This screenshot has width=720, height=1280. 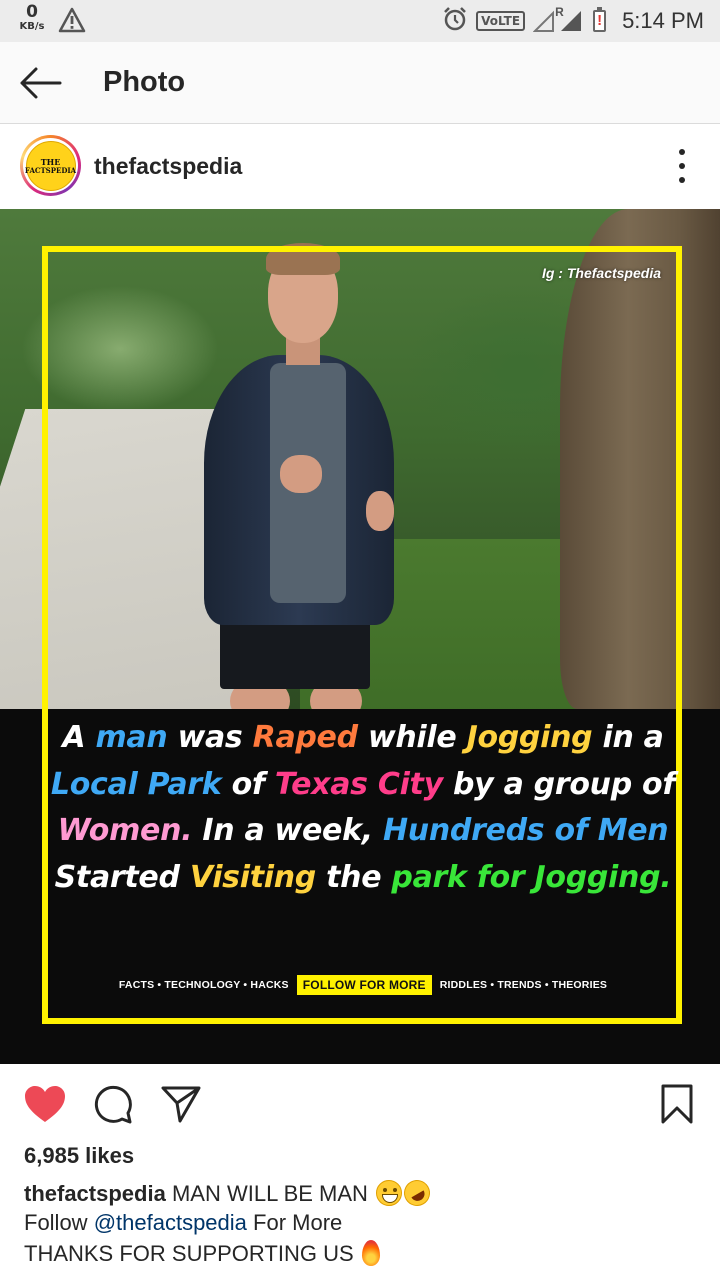 I want to click on more-options-icon, so click(x=682, y=166).